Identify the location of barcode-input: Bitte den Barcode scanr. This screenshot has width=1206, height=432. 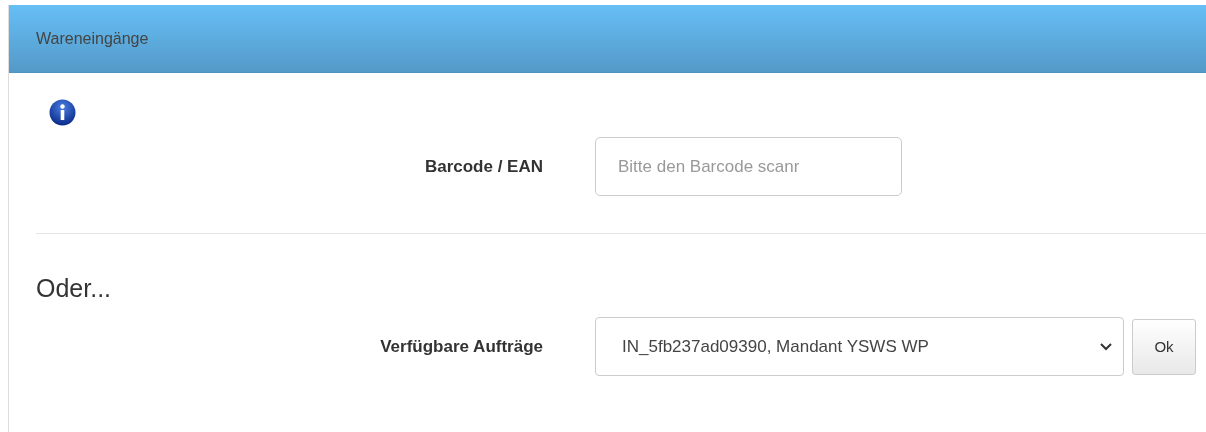
(748, 166).